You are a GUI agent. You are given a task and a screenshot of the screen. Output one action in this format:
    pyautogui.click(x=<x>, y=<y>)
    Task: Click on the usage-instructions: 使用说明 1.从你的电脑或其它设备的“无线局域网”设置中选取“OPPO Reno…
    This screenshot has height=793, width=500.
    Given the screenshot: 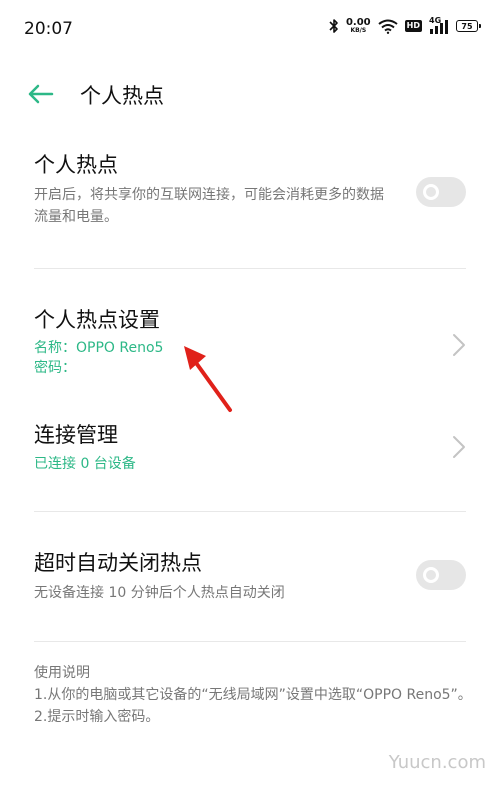 What is the action you would take?
    pyautogui.click(x=254, y=695)
    